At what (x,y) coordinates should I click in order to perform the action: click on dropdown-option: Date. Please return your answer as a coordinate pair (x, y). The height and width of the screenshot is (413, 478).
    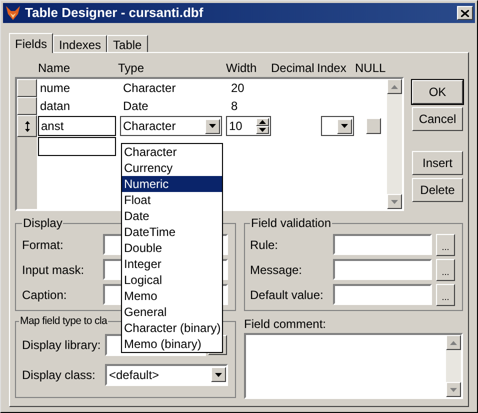
    Looking at the image, I should click on (172, 216).